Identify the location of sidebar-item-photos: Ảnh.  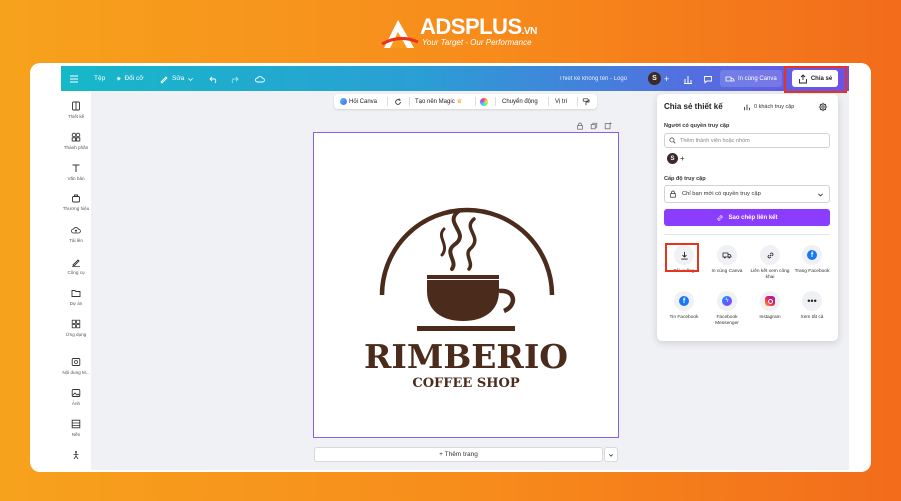
(76, 397).